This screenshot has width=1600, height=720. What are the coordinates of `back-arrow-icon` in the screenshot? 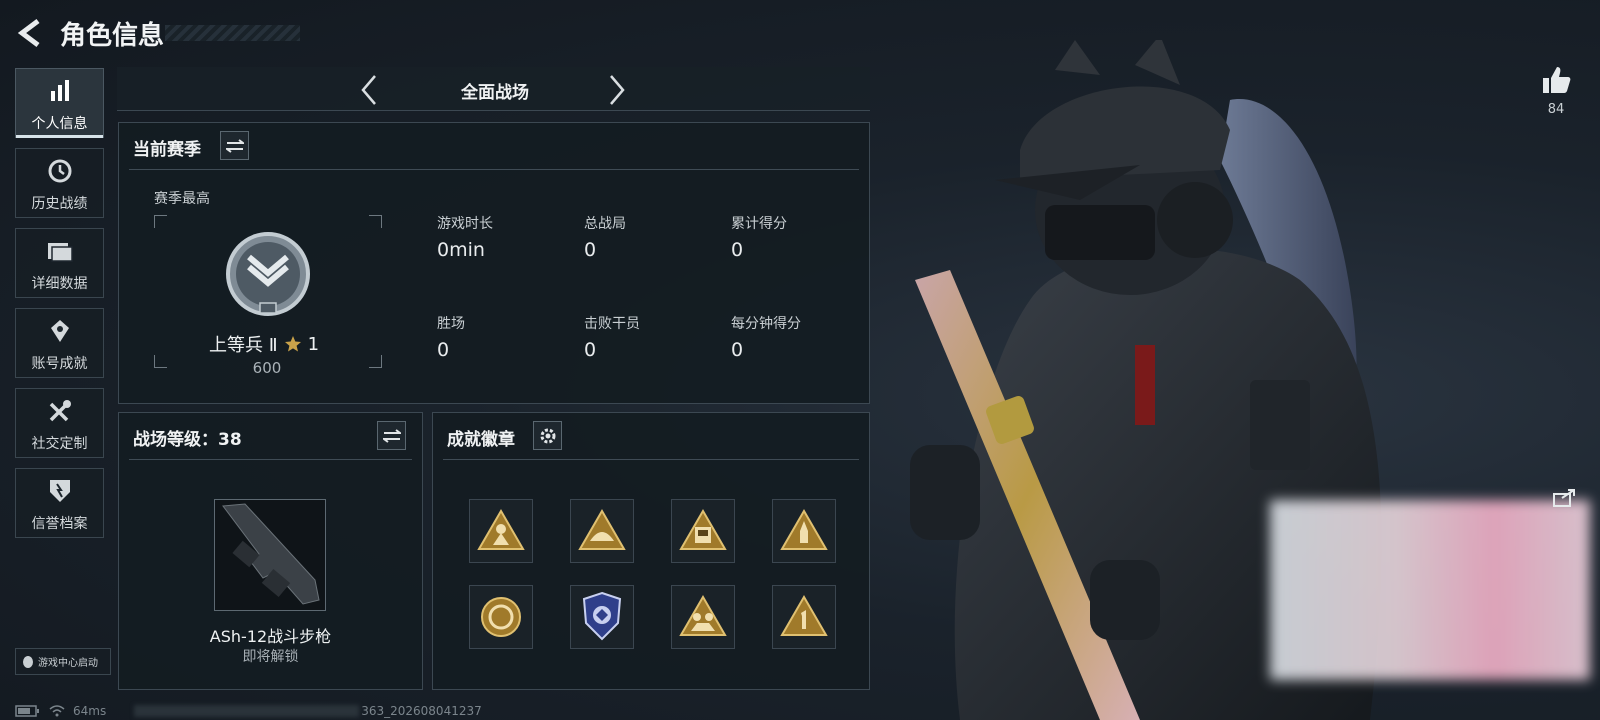 It's located at (28, 33).